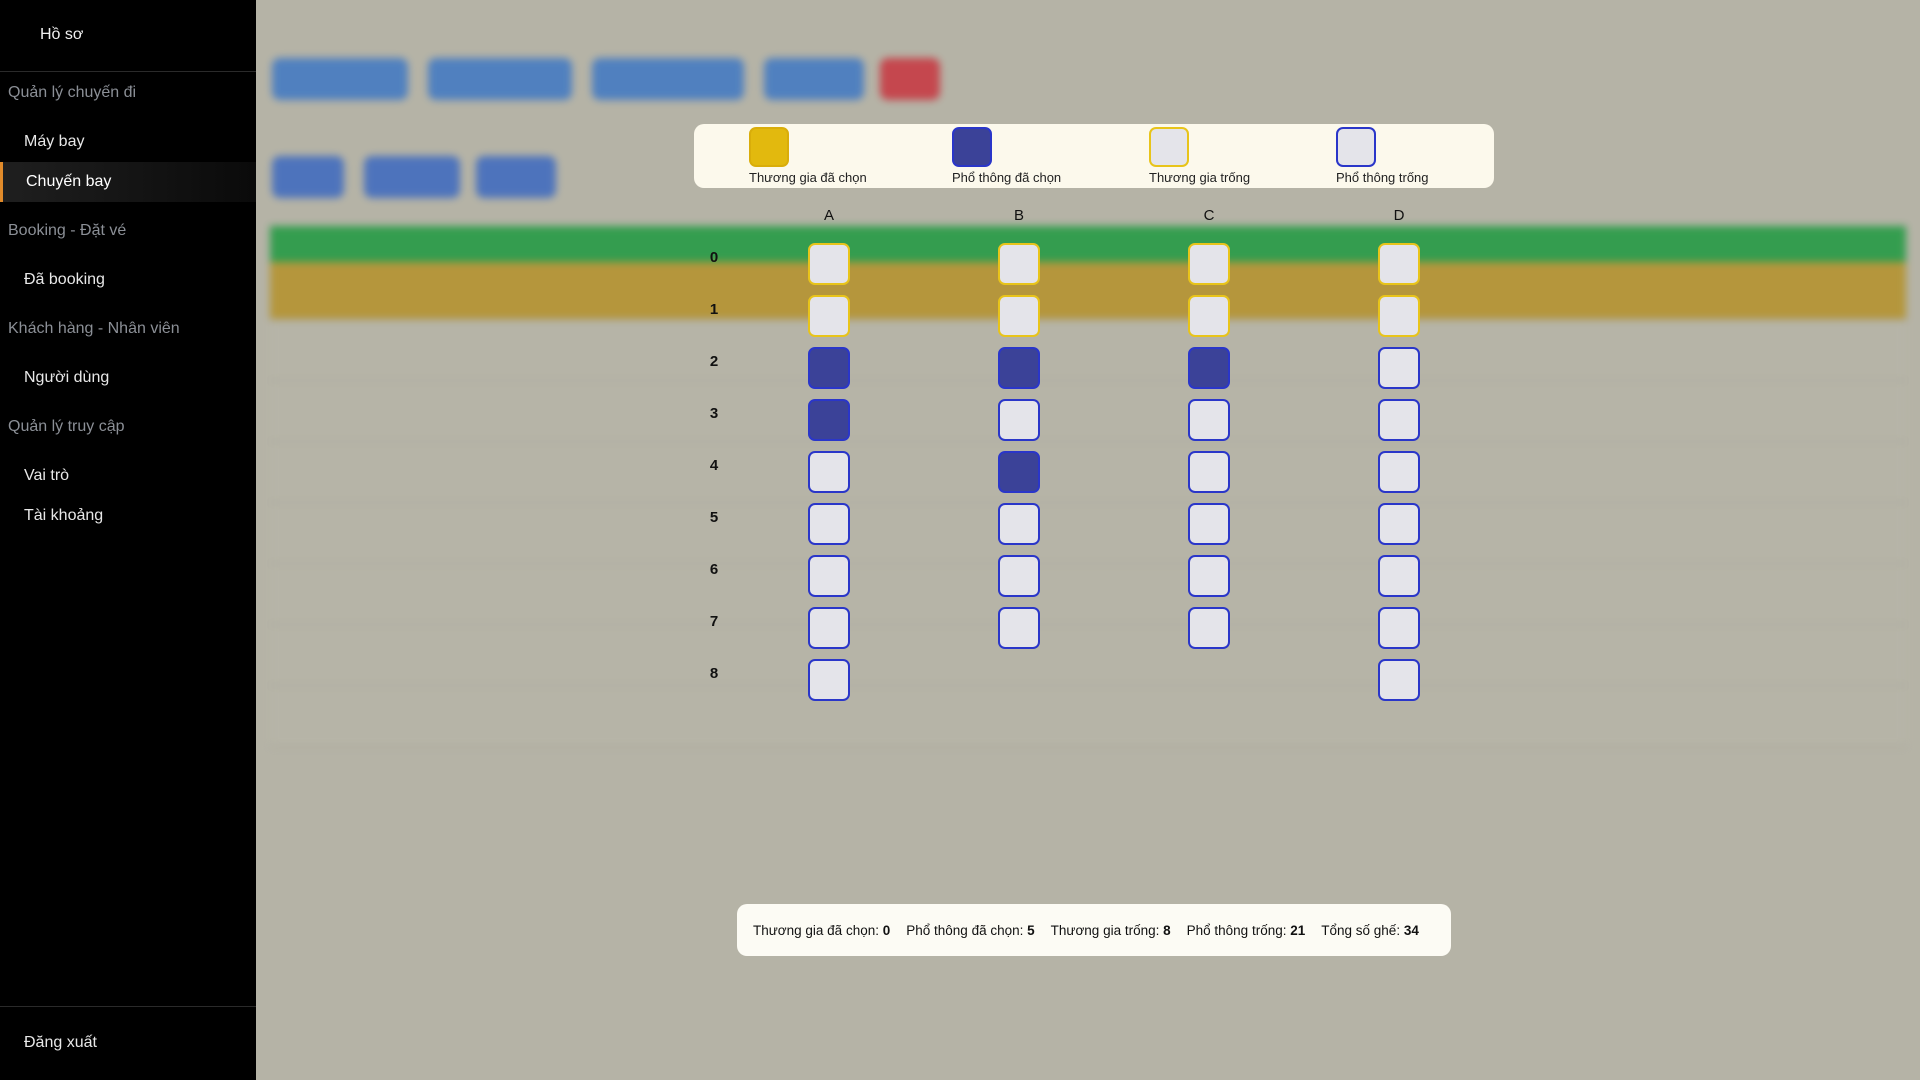  I want to click on summary-economy-selected: Phổ thông đã chọn: 5, so click(970, 930).